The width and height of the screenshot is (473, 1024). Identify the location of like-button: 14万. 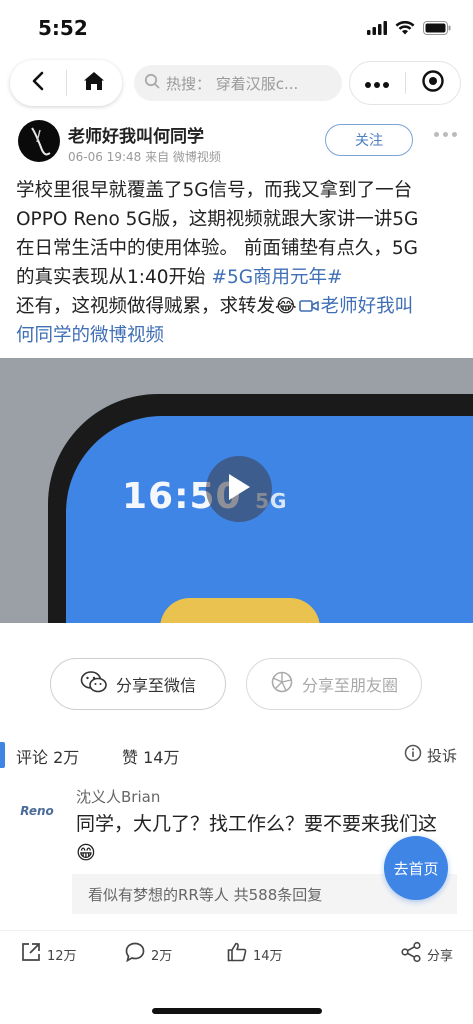
(254, 954).